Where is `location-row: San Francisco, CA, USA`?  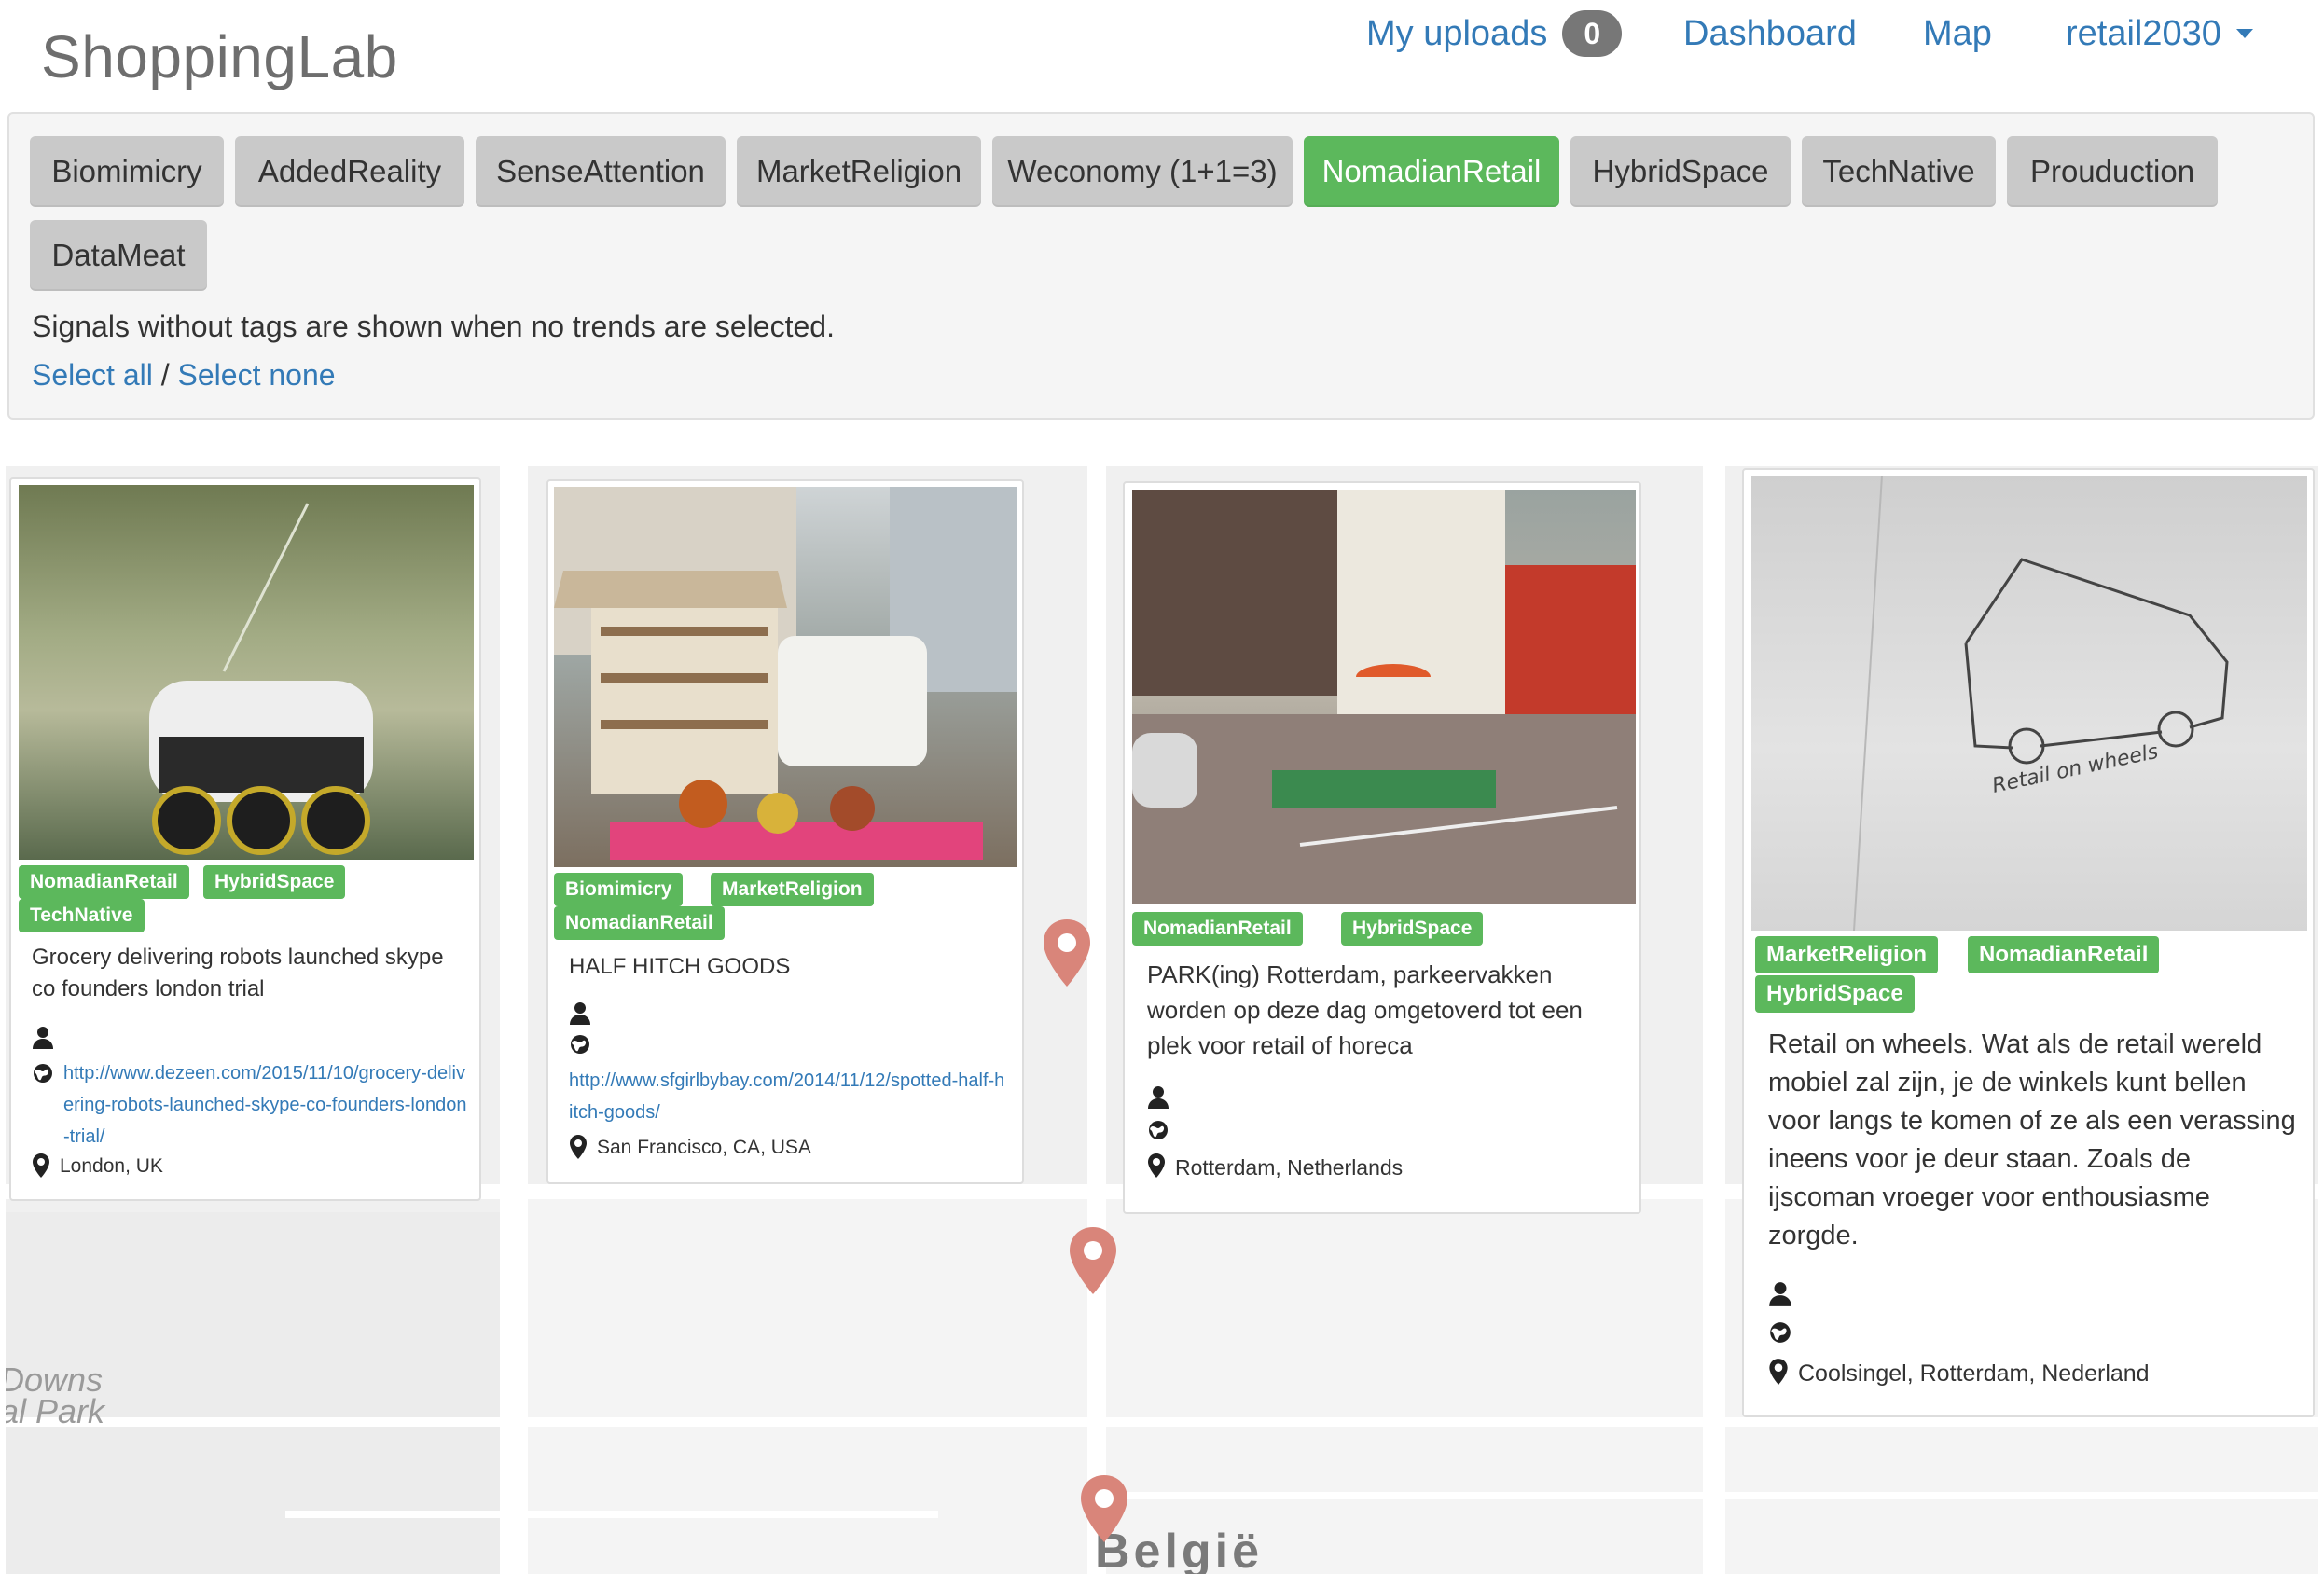
location-row: San Francisco, CA, USA is located at coordinates (690, 1148).